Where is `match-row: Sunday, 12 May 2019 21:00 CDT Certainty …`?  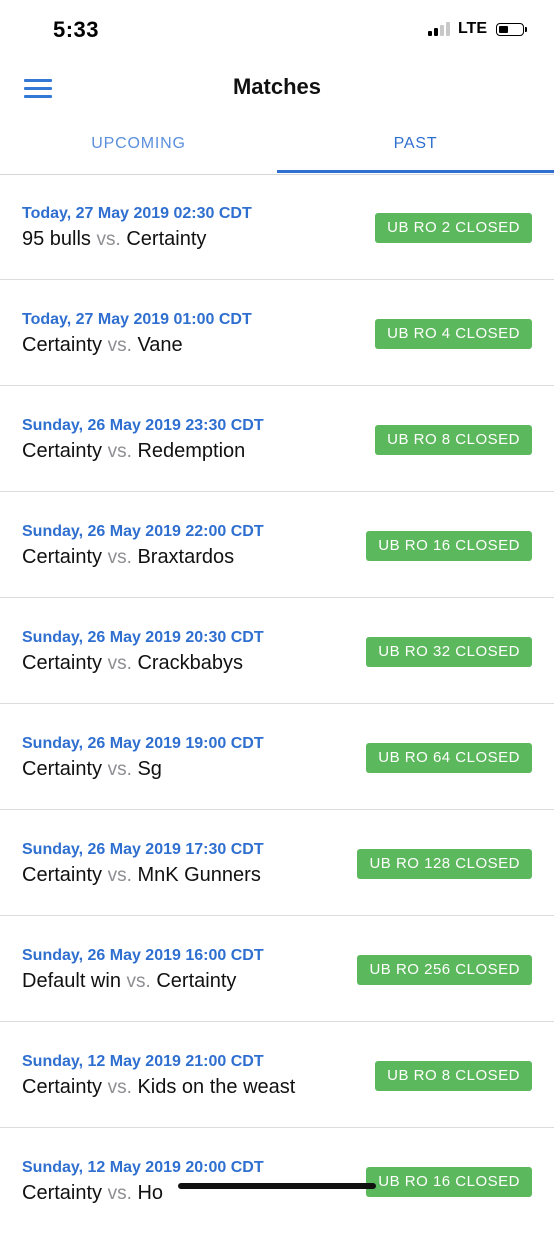 match-row: Sunday, 12 May 2019 21:00 CDT Certainty … is located at coordinates (277, 1075).